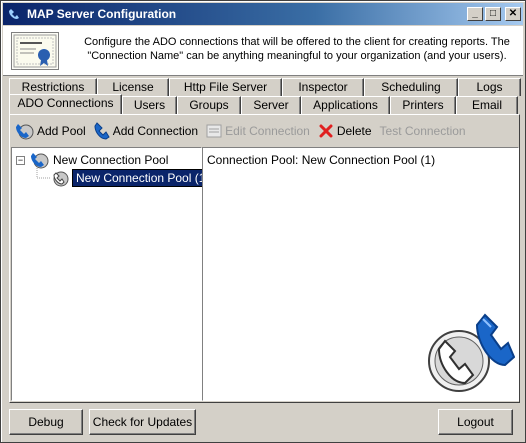  What do you see at coordinates (111, 160) in the screenshot?
I see `tree-pool-label: New Connection Pool` at bounding box center [111, 160].